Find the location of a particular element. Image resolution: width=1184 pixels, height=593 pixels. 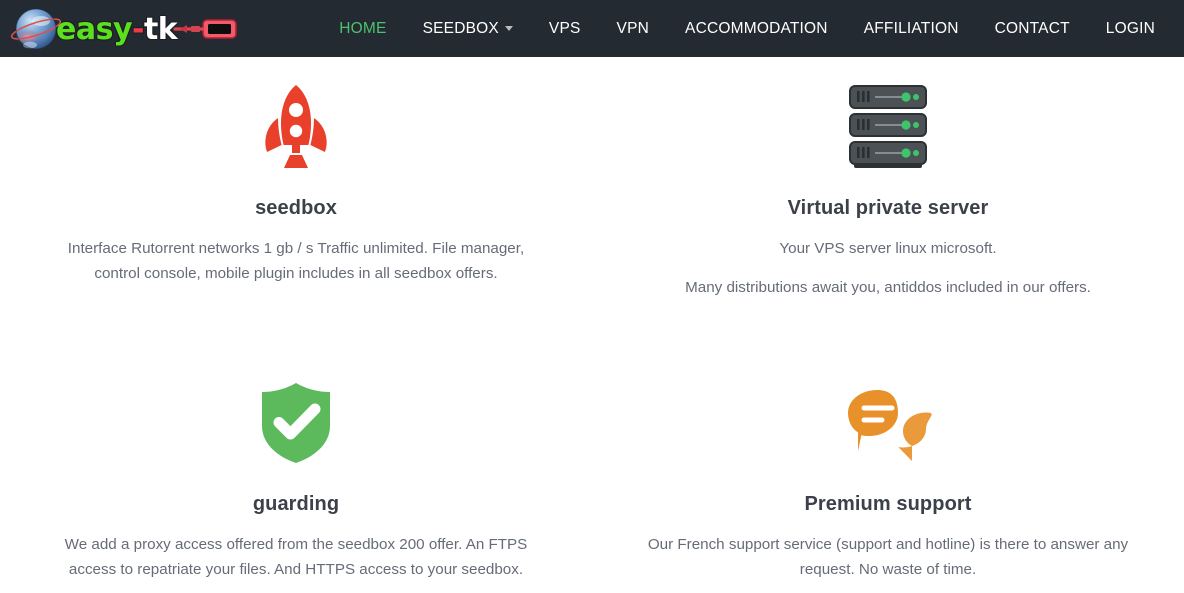

nav-item-vps: VPS is located at coordinates (565, 28).